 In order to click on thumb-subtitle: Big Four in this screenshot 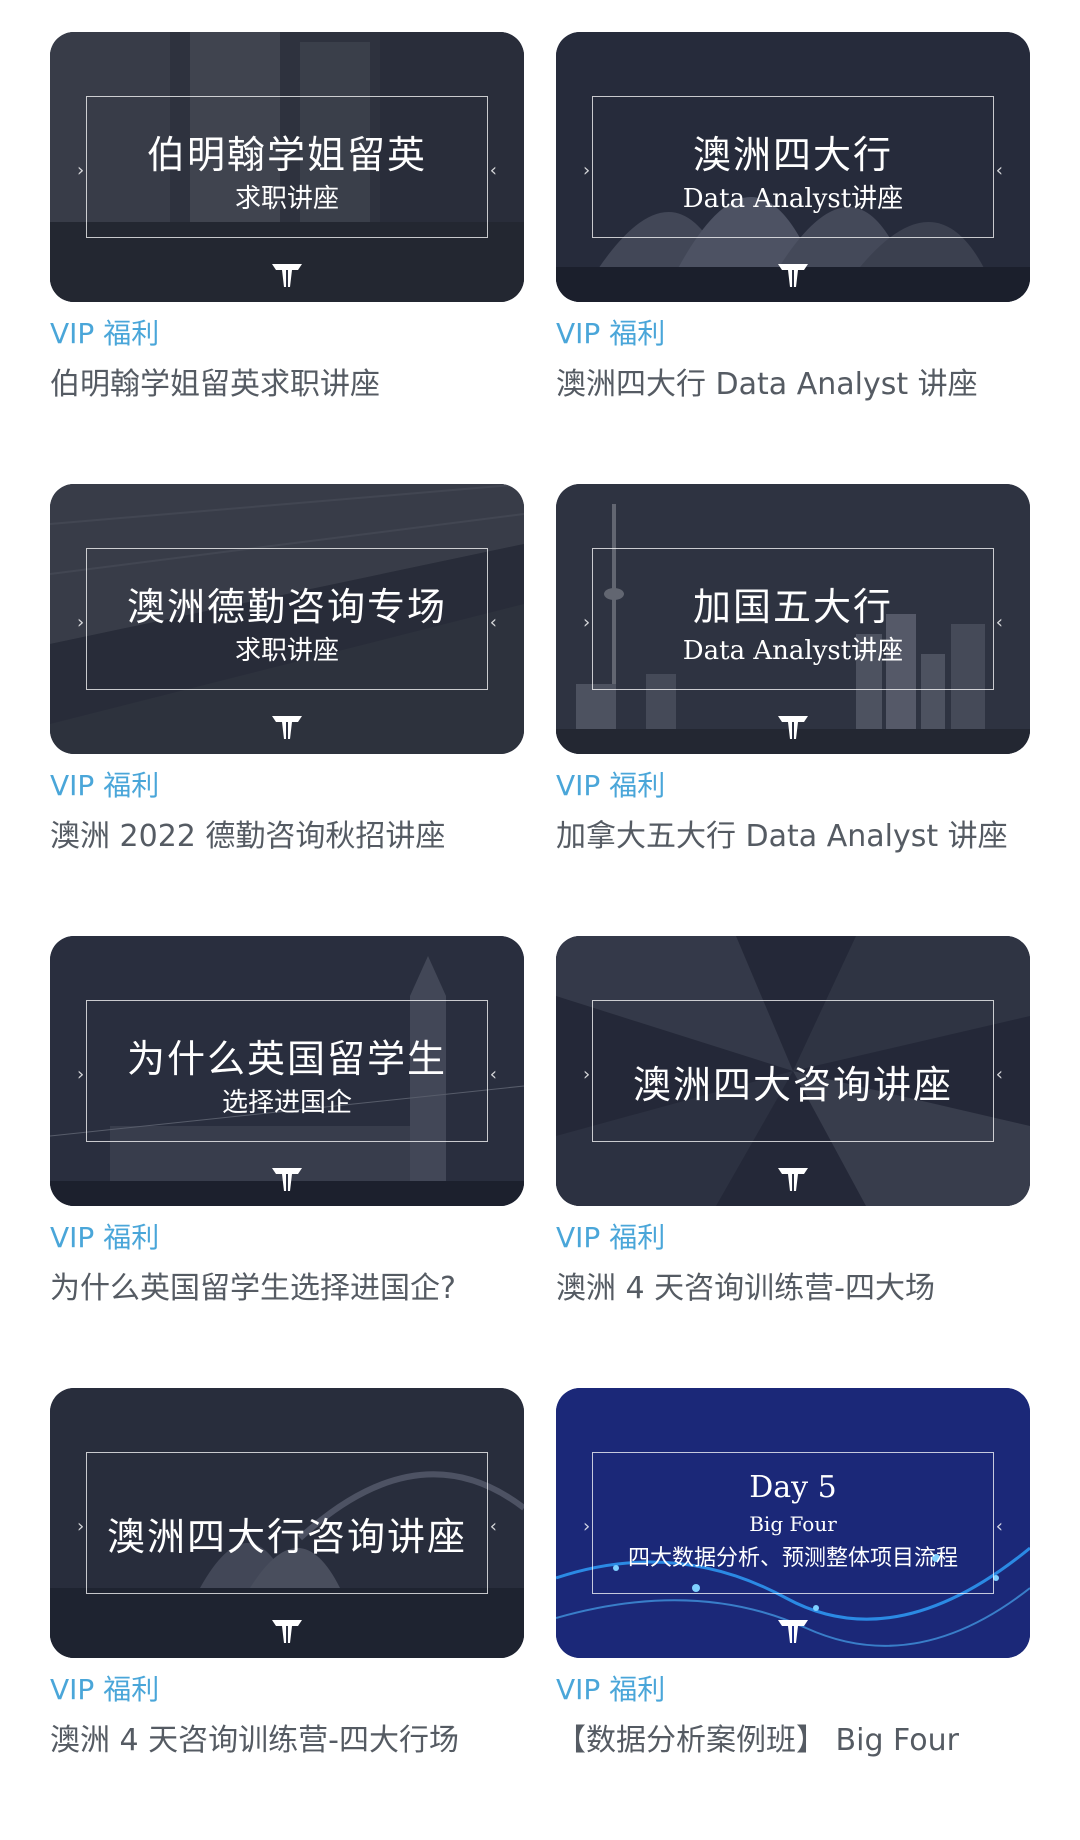, I will do `click(793, 1524)`.